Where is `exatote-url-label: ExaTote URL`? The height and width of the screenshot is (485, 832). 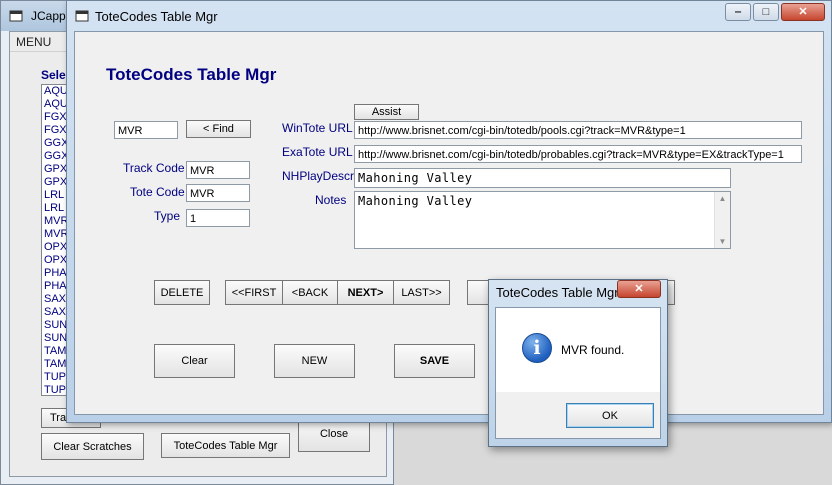 exatote-url-label: ExaTote URL is located at coordinates (317, 152).